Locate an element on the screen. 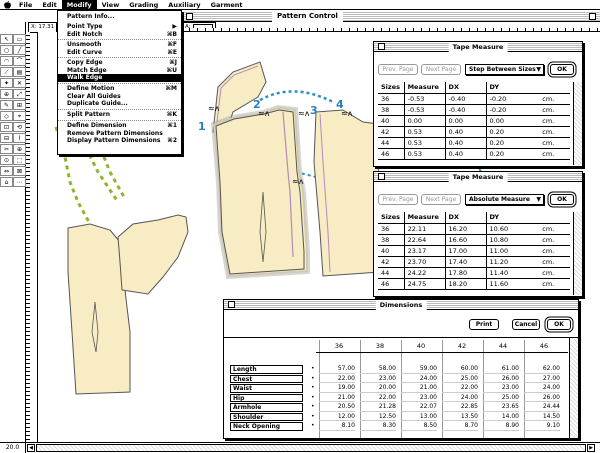 This screenshot has height=453, width=600. tool-rect-icon: ▭ is located at coordinates (19, 39).